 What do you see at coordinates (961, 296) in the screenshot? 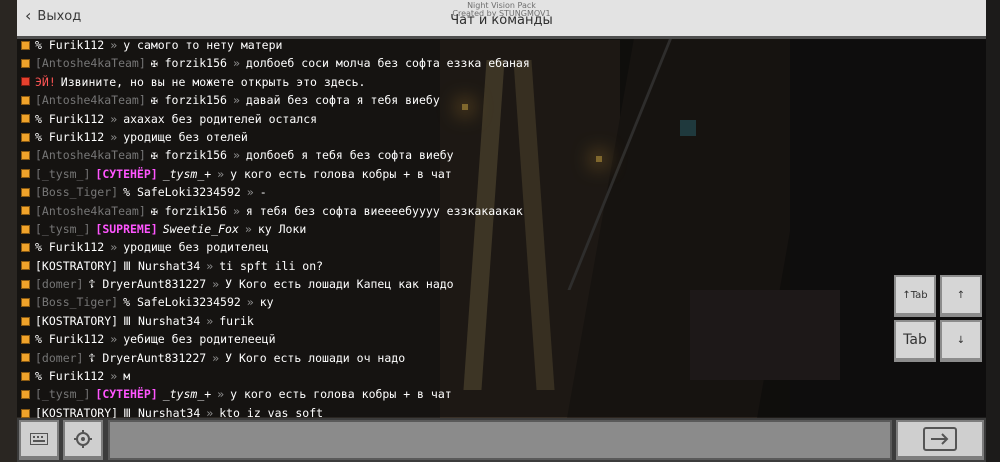
I see `history-up-button: ↑` at bounding box center [961, 296].